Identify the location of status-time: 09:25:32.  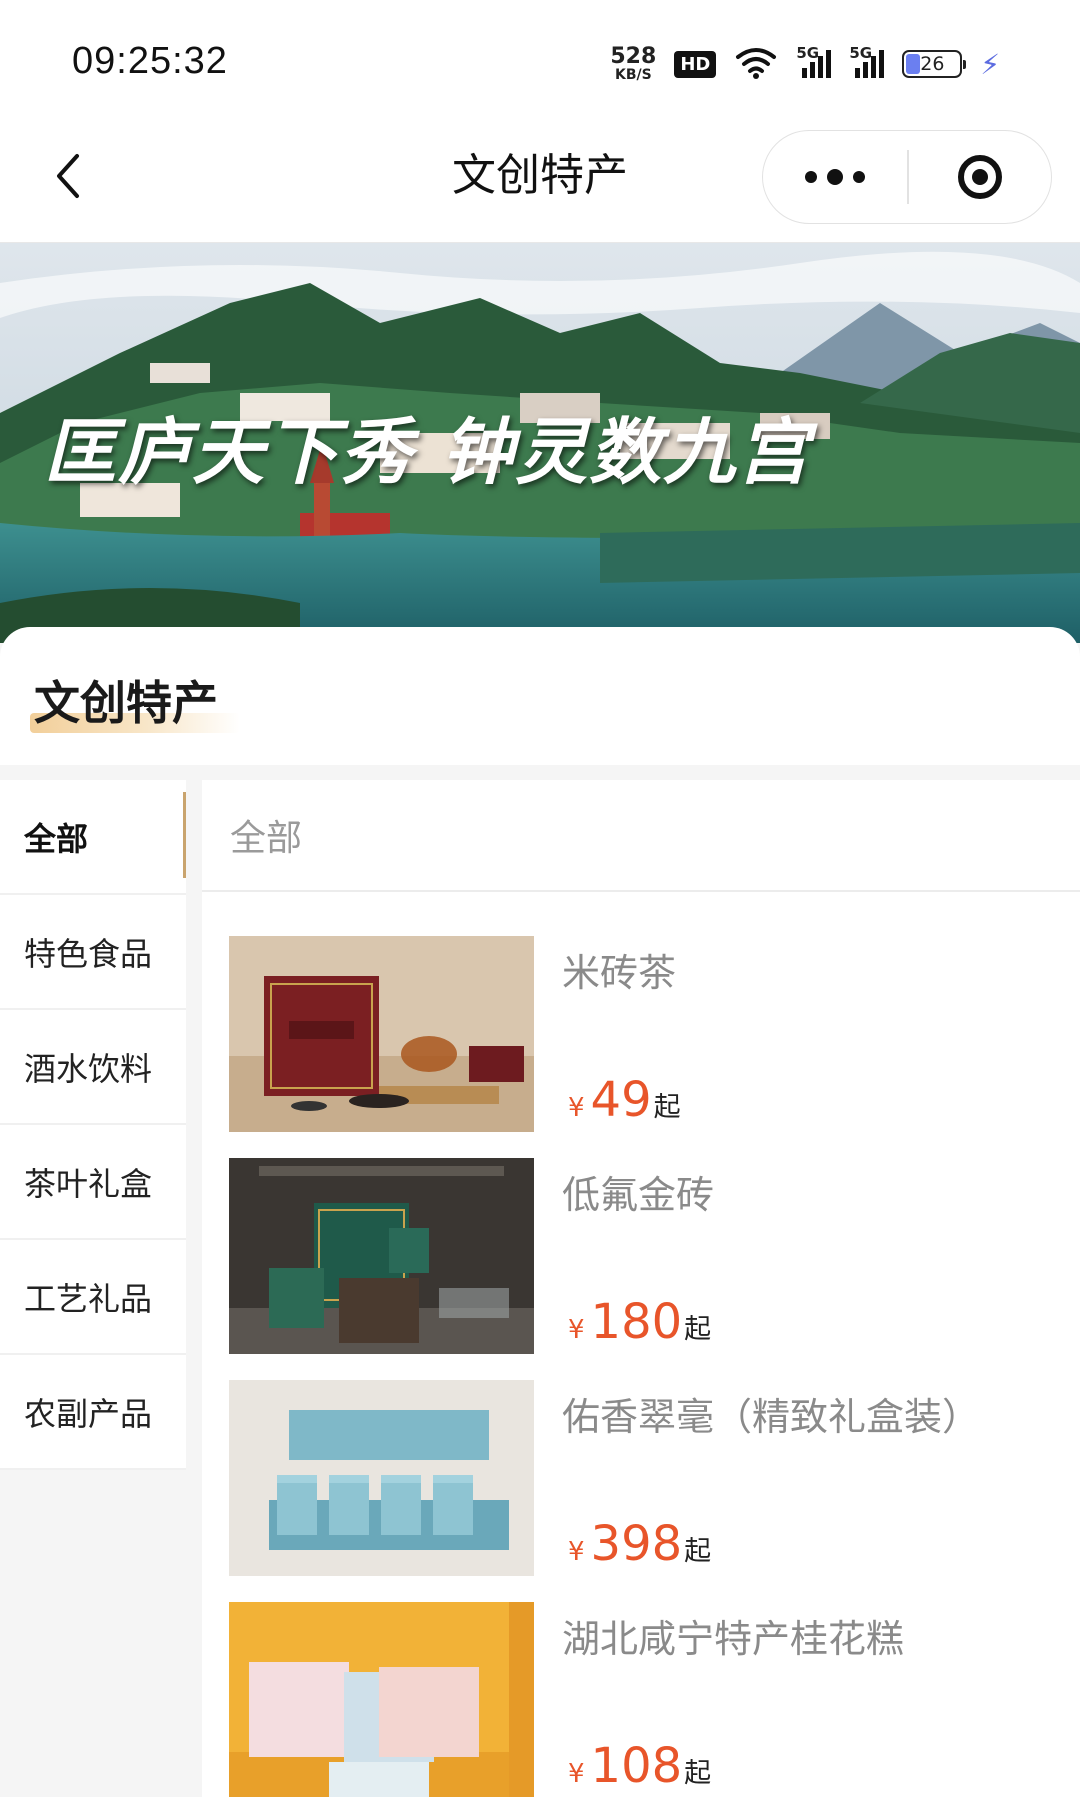
(150, 61).